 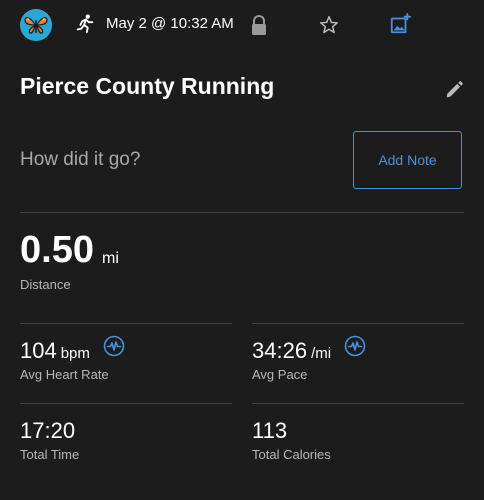 I want to click on heart-rate-graph-icon, so click(x=114, y=346).